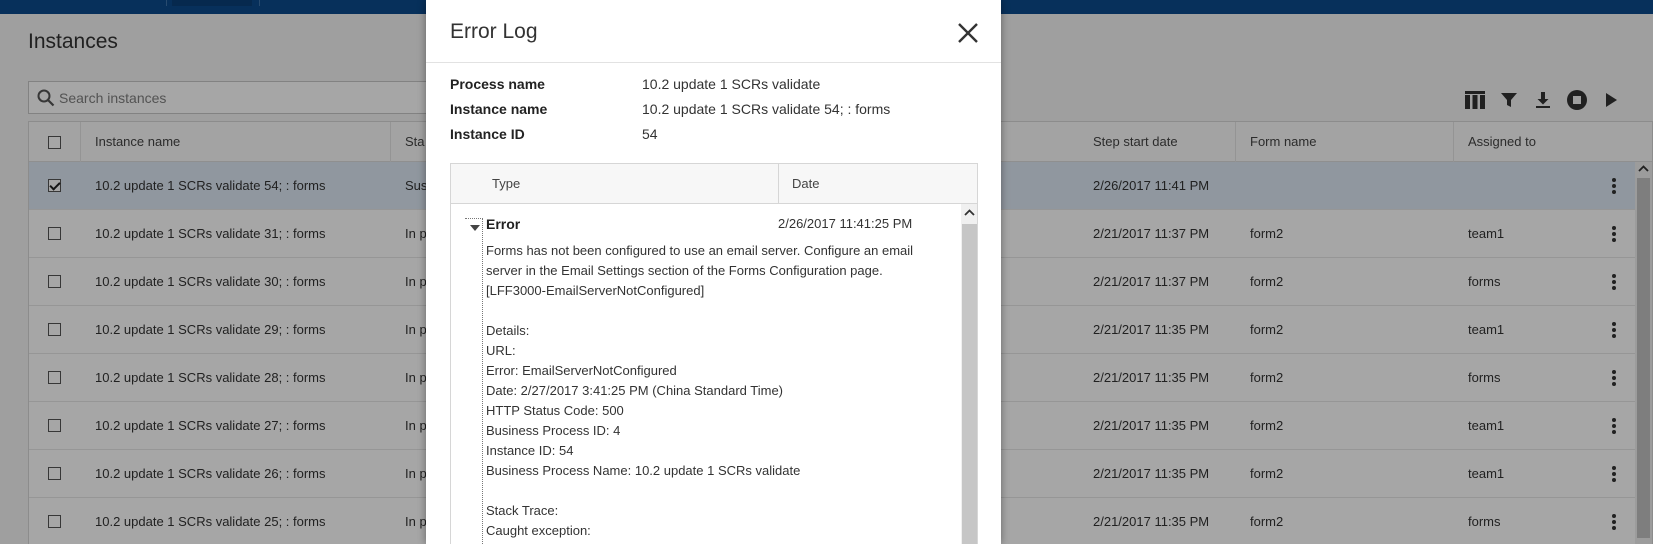 This screenshot has width=1653, height=544. What do you see at coordinates (714, 184) in the screenshot?
I see `log-table-header: Type Date` at bounding box center [714, 184].